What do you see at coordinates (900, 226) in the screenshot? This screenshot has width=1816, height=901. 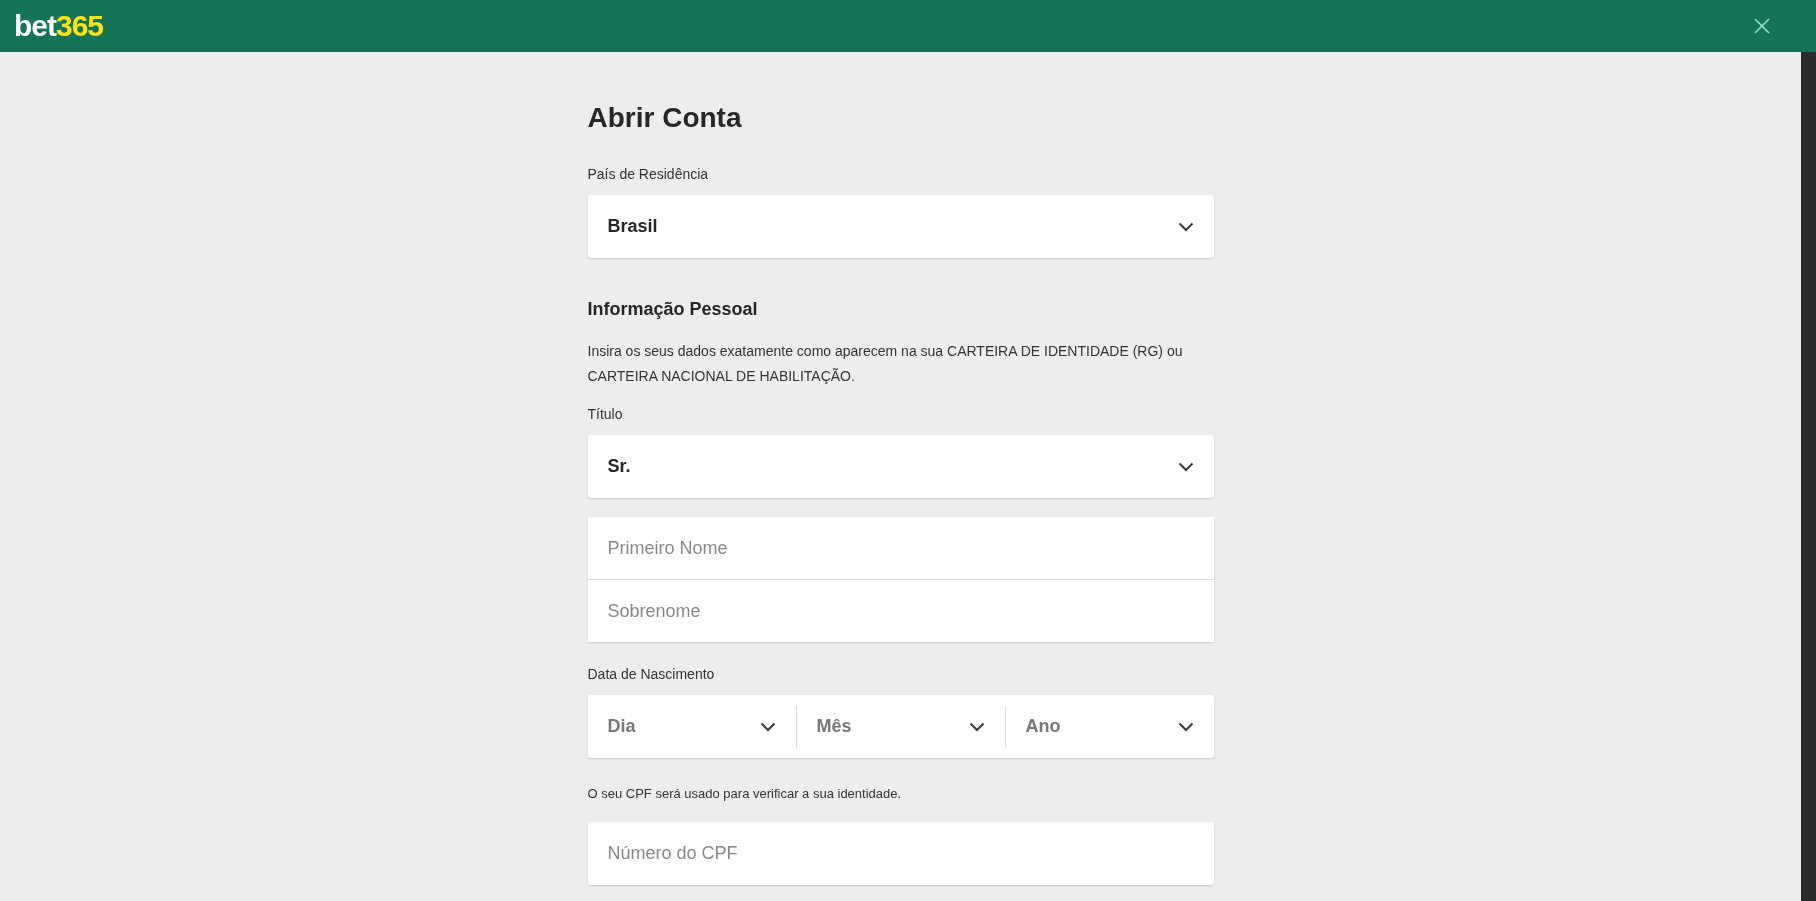 I see `select-field: Brasil` at bounding box center [900, 226].